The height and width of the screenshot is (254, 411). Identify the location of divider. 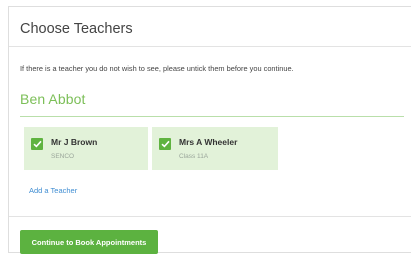
(210, 216).